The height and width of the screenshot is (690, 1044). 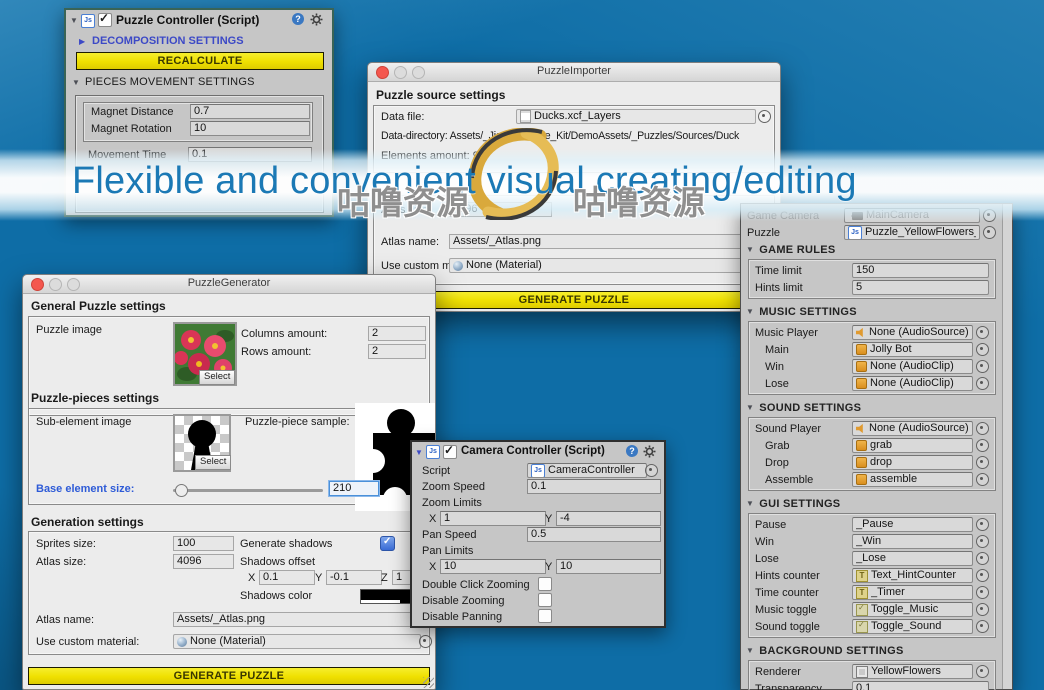 I want to click on scrollbar, so click(x=1007, y=446).